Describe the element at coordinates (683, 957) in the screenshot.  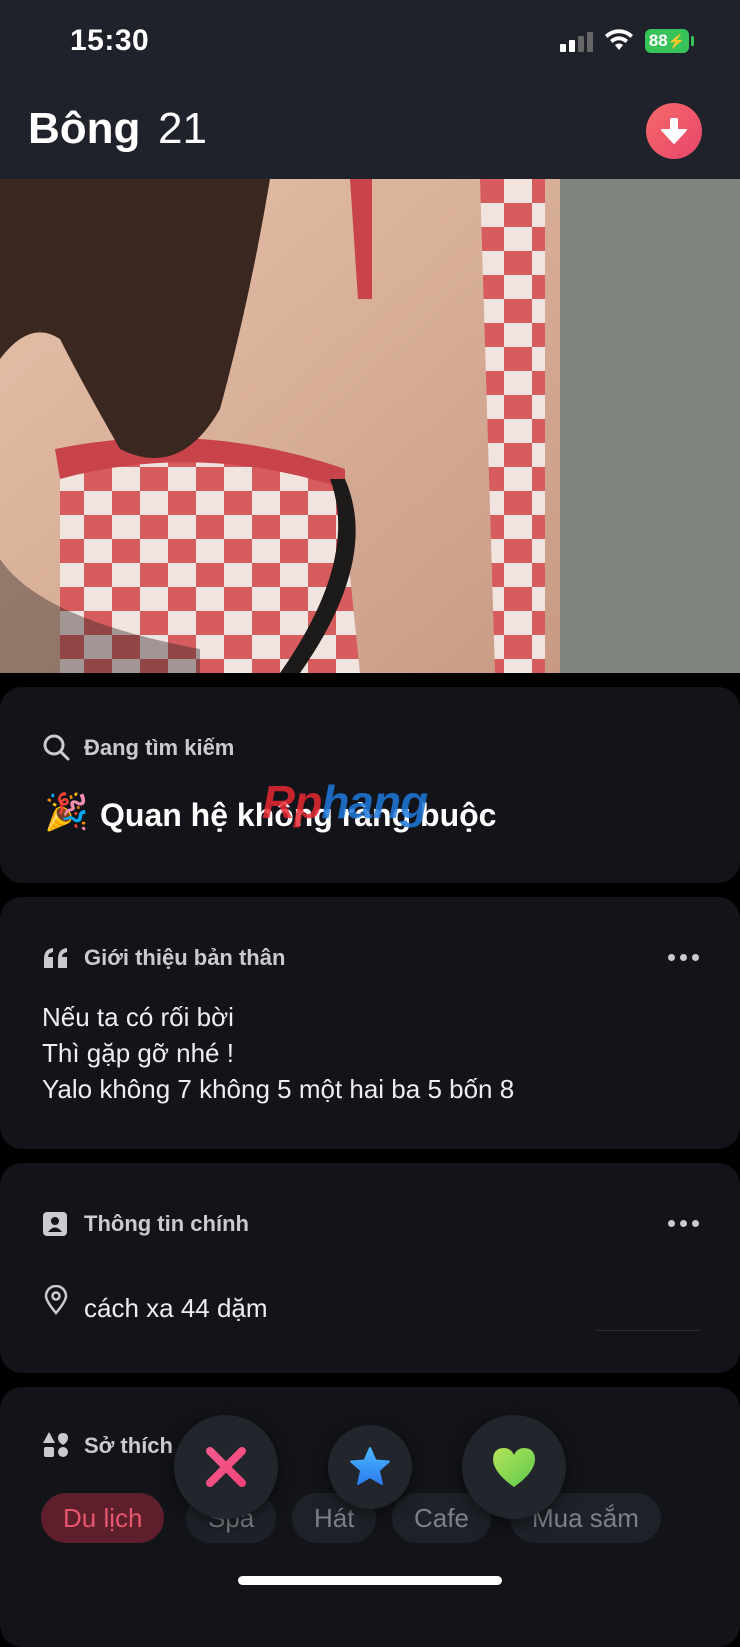
I see `bio-more-button` at that location.